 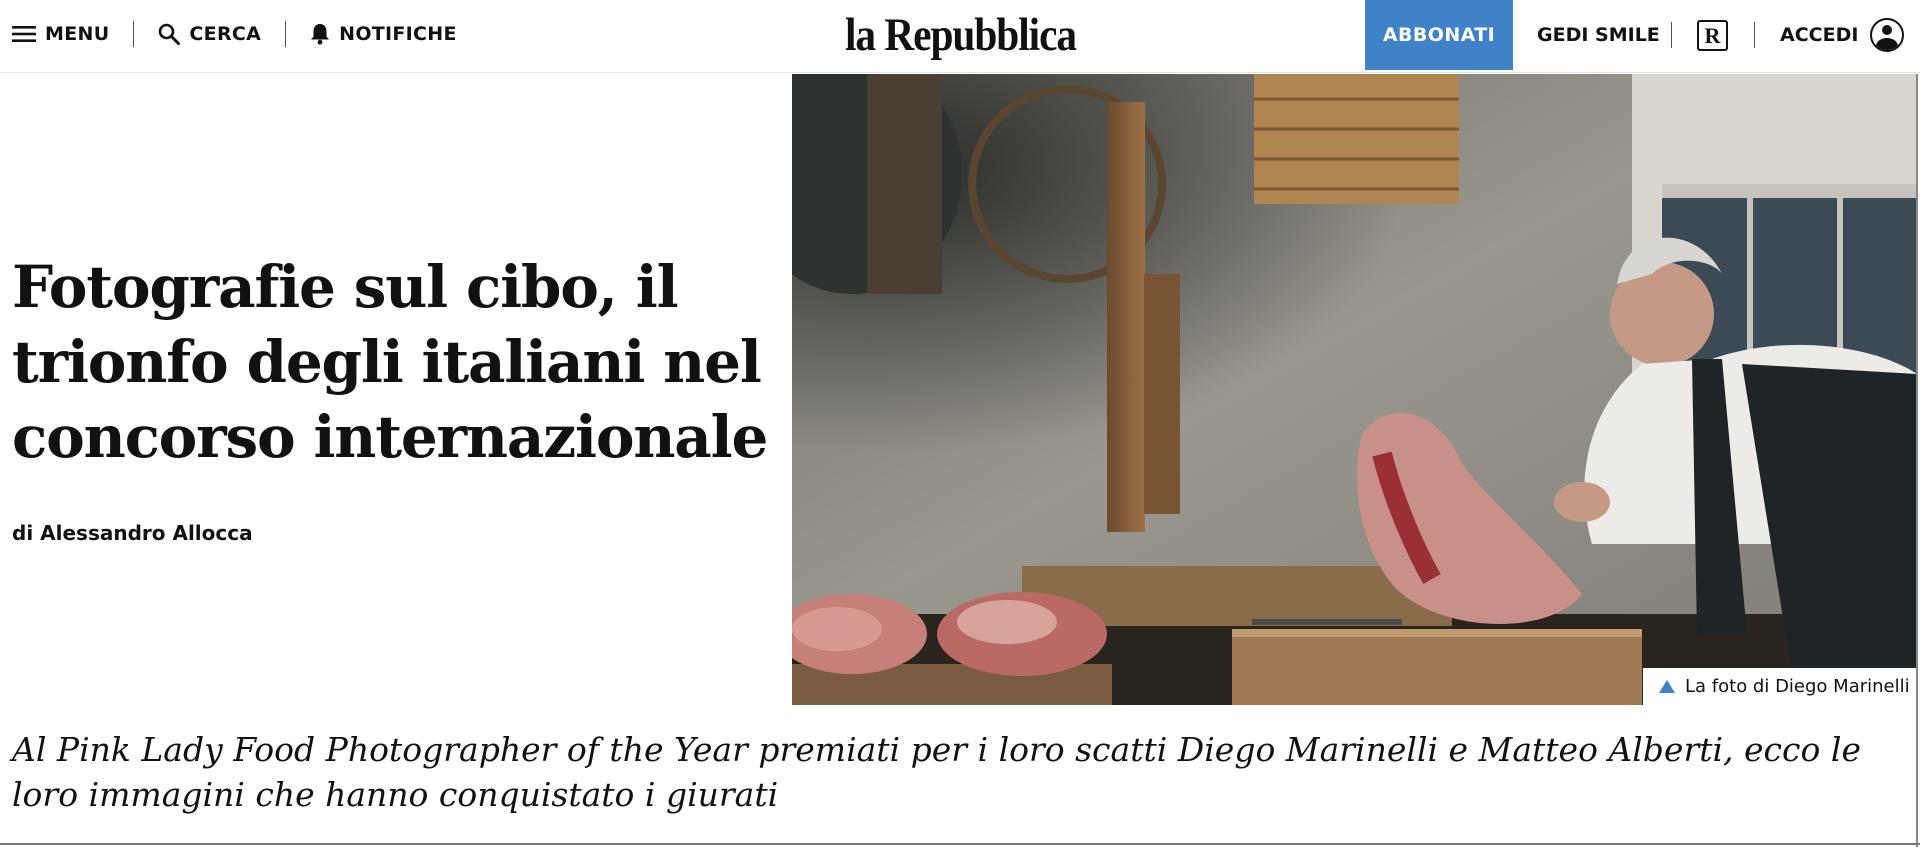 What do you see at coordinates (132, 533) in the screenshot?
I see `article-byline: di Alessandro Allocca` at bounding box center [132, 533].